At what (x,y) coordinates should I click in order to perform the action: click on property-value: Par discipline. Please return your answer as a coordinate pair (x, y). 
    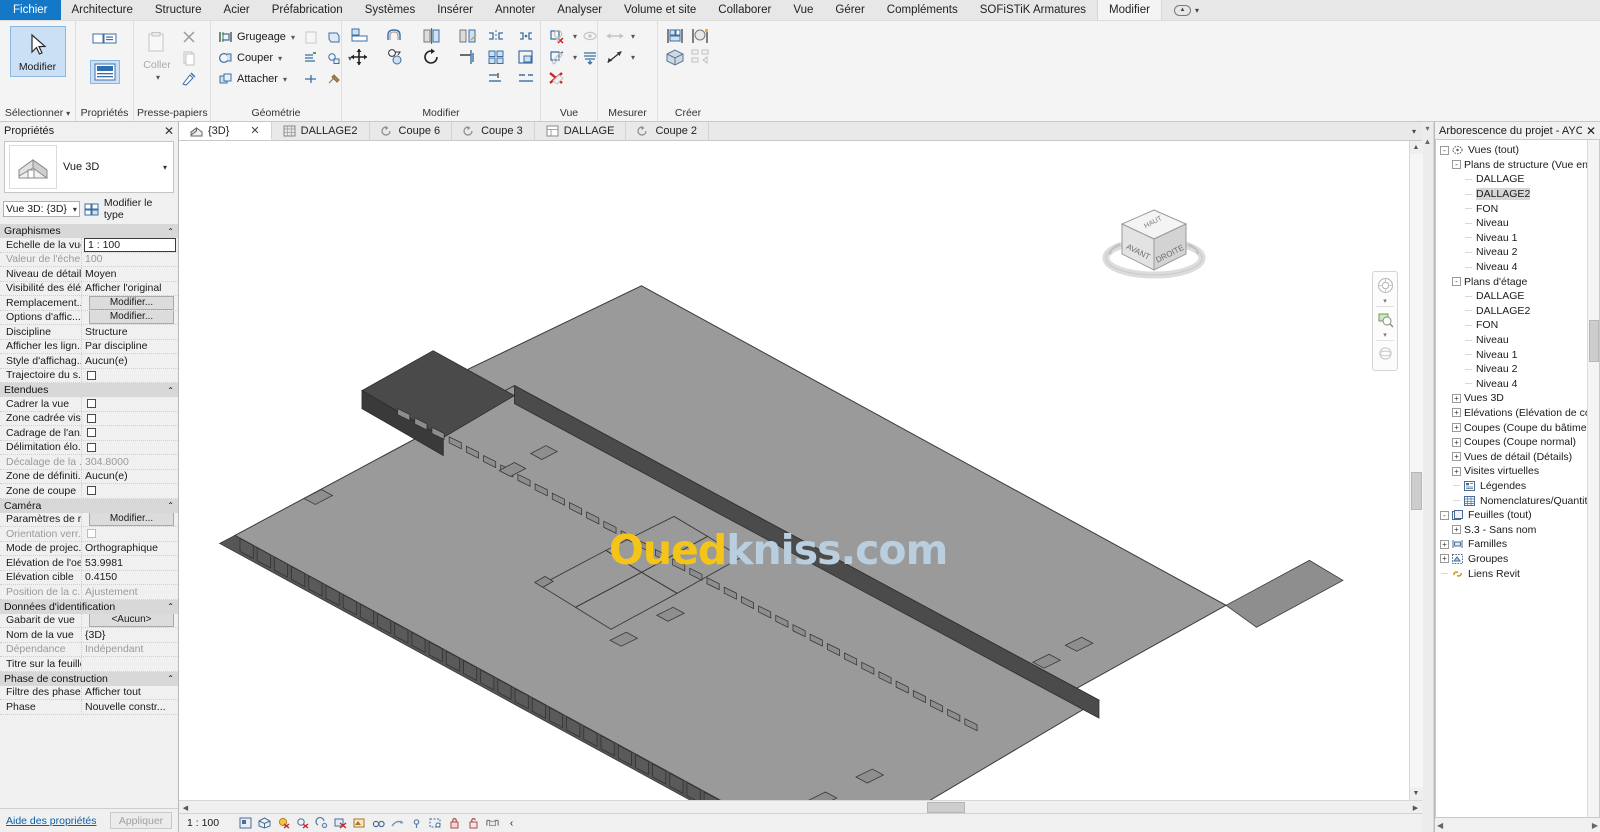
    Looking at the image, I should click on (130, 347).